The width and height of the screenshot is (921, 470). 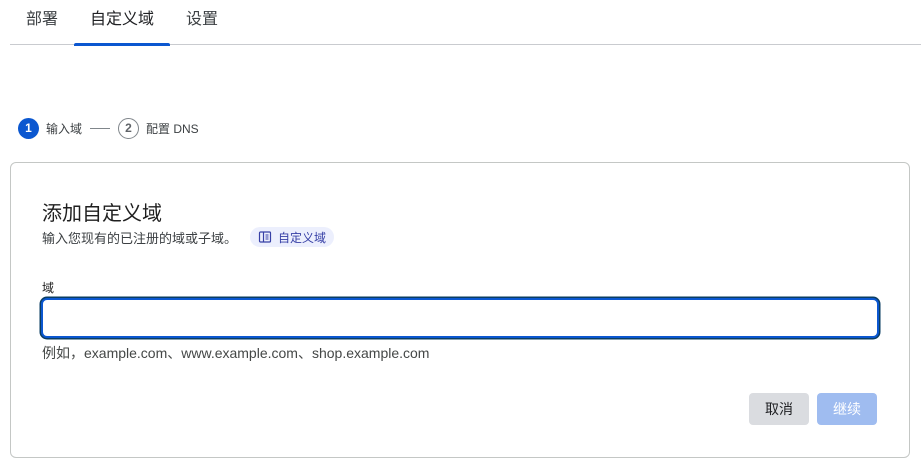 I want to click on cancel-button: 取消, so click(x=779, y=409).